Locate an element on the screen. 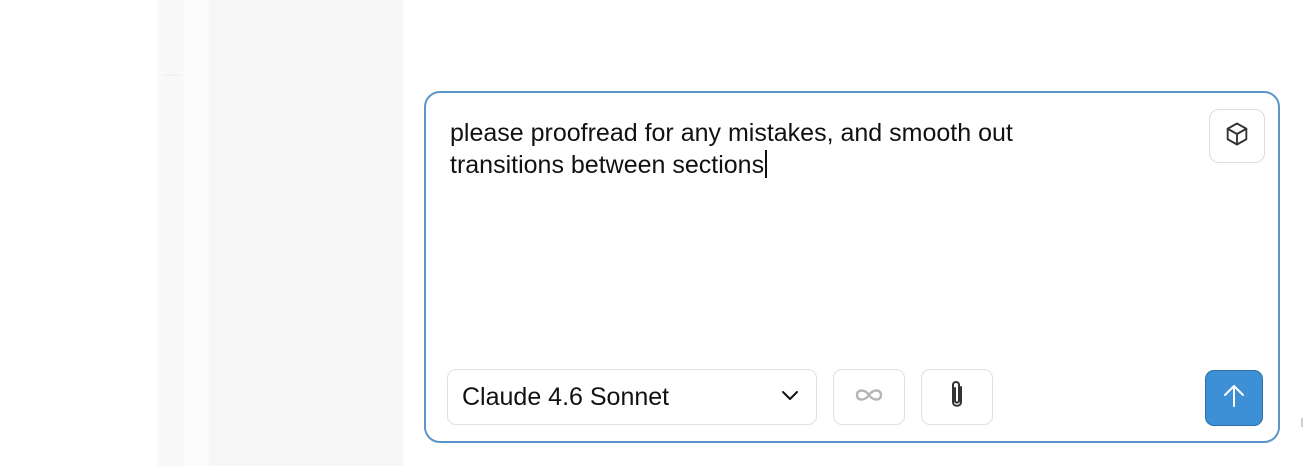 The height and width of the screenshot is (466, 1303). model-select-label: Claude 4.6 Sonnet is located at coordinates (566, 396).